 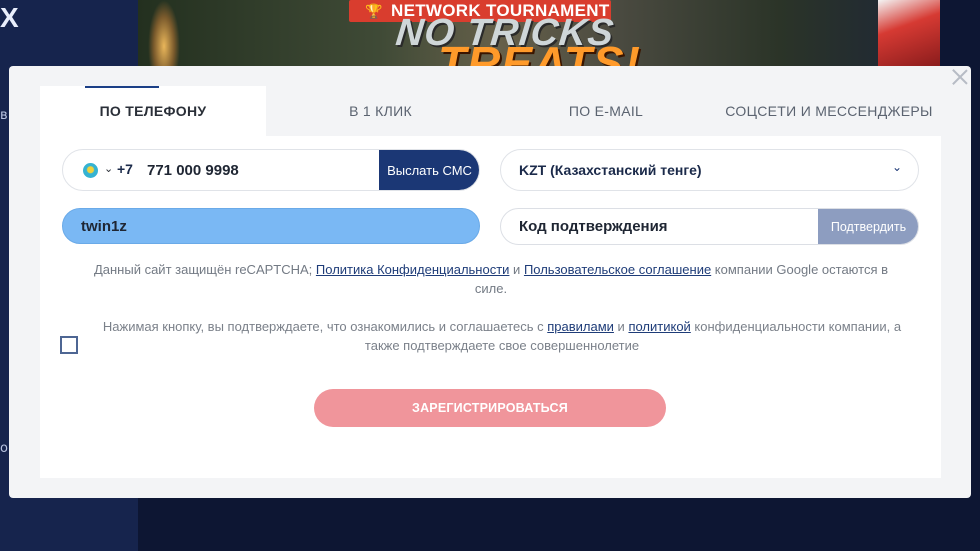 What do you see at coordinates (829, 111) in the screenshot?
I see `tab-social: СОЦСЕТИ И МЕССЕНДЖЕРЫ` at bounding box center [829, 111].